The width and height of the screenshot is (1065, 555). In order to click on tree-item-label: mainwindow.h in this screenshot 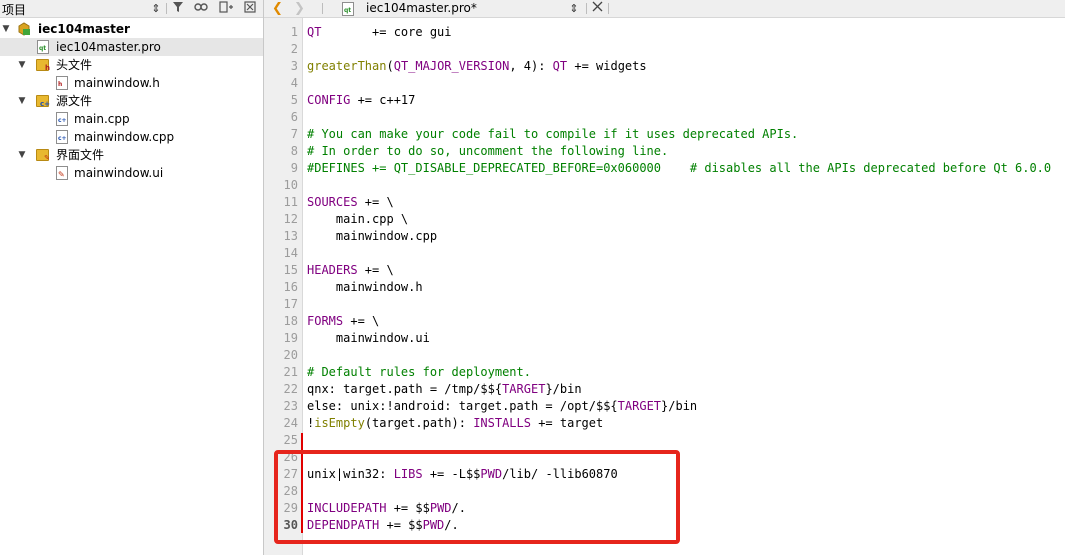, I will do `click(117, 83)`.